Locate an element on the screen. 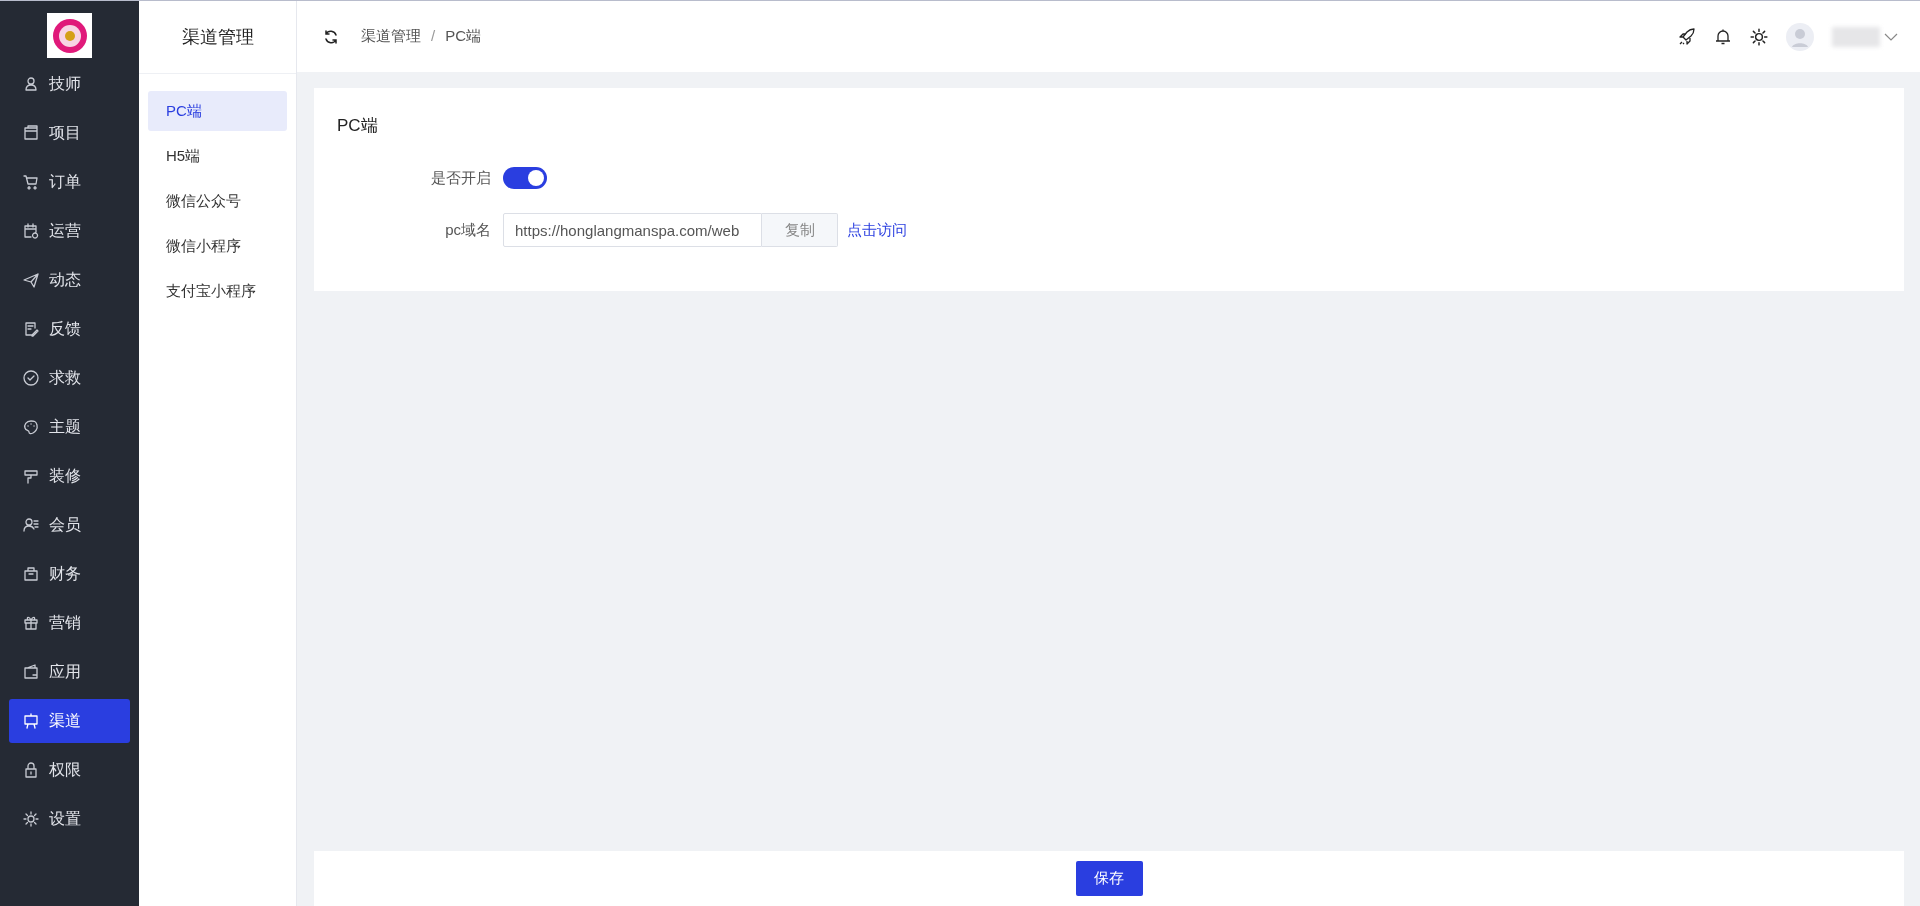  window-icon is located at coordinates (31, 133).